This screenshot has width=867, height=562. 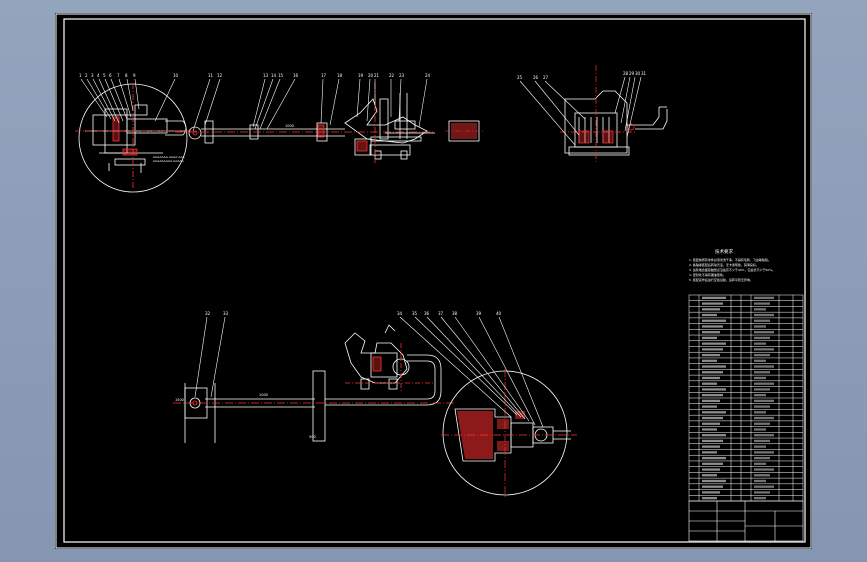 What do you see at coordinates (296, 75) in the screenshot?
I see `svg-text: 16` at bounding box center [296, 75].